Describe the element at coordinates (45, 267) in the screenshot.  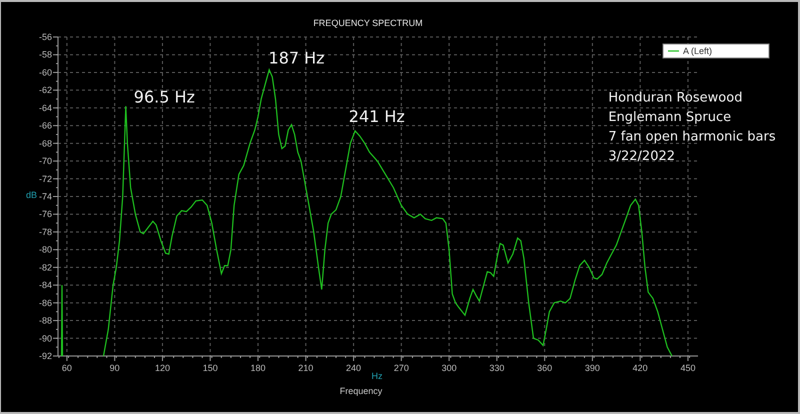
I see `y-tick-label: -82` at that location.